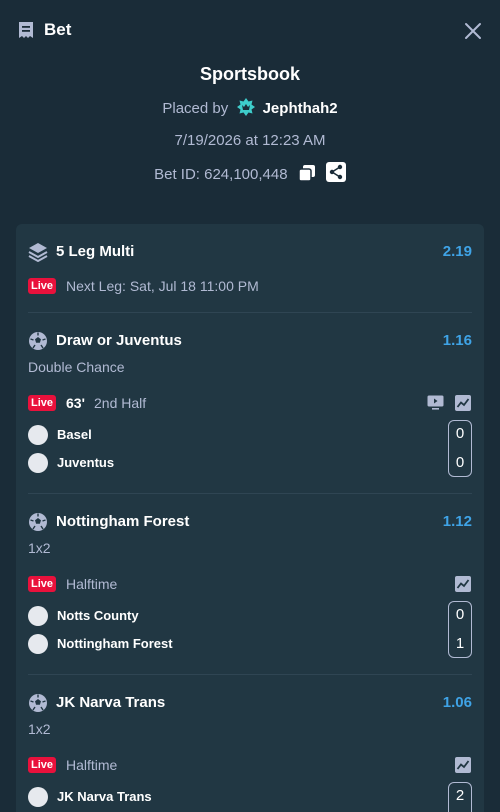 This screenshot has width=500, height=812. I want to click on multi-title: 5 Leg Multi, so click(95, 251).